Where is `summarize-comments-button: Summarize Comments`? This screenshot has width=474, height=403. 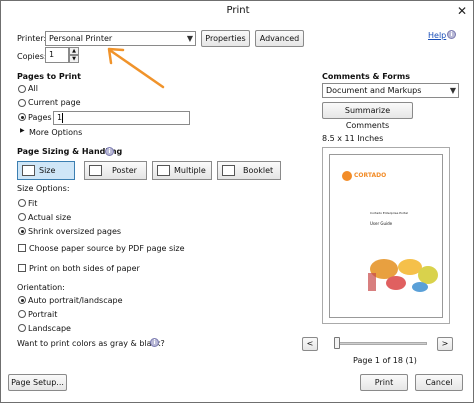
summarize-comments-button: Summarize Comments is located at coordinates (367, 116).